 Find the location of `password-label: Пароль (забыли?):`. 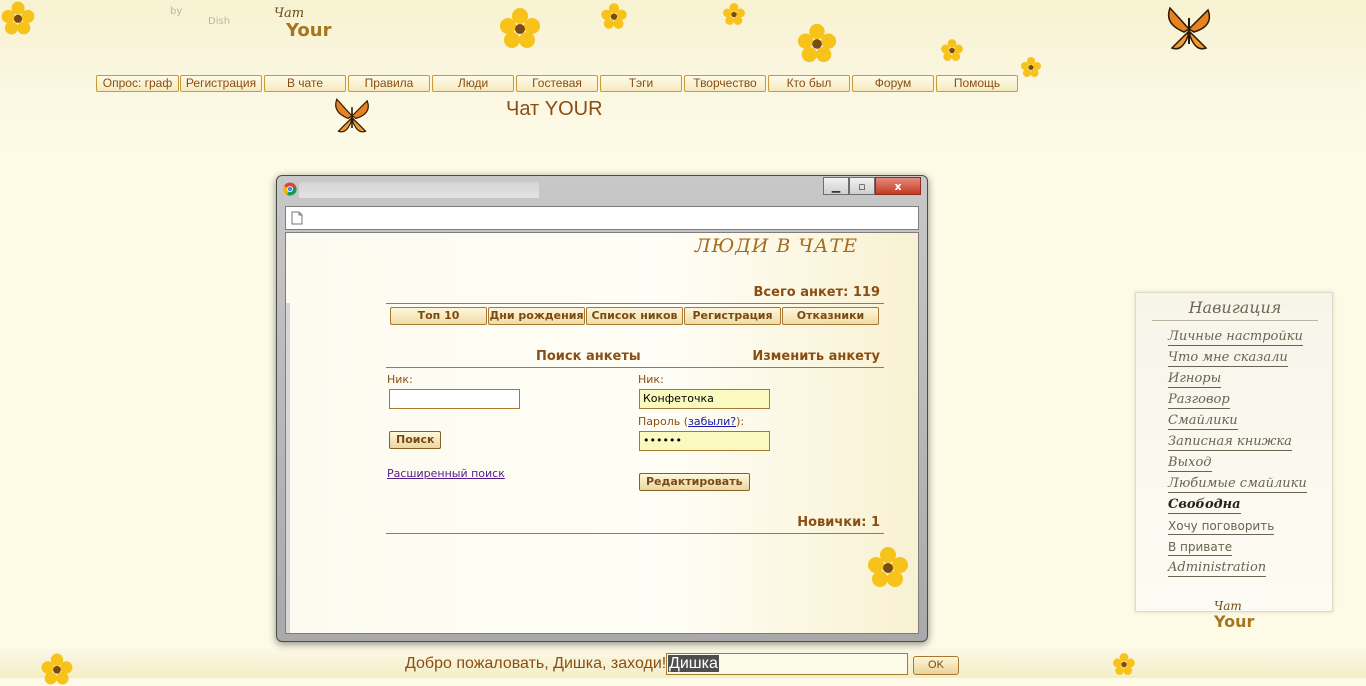

password-label: Пароль (забыли?): is located at coordinates (691, 421).